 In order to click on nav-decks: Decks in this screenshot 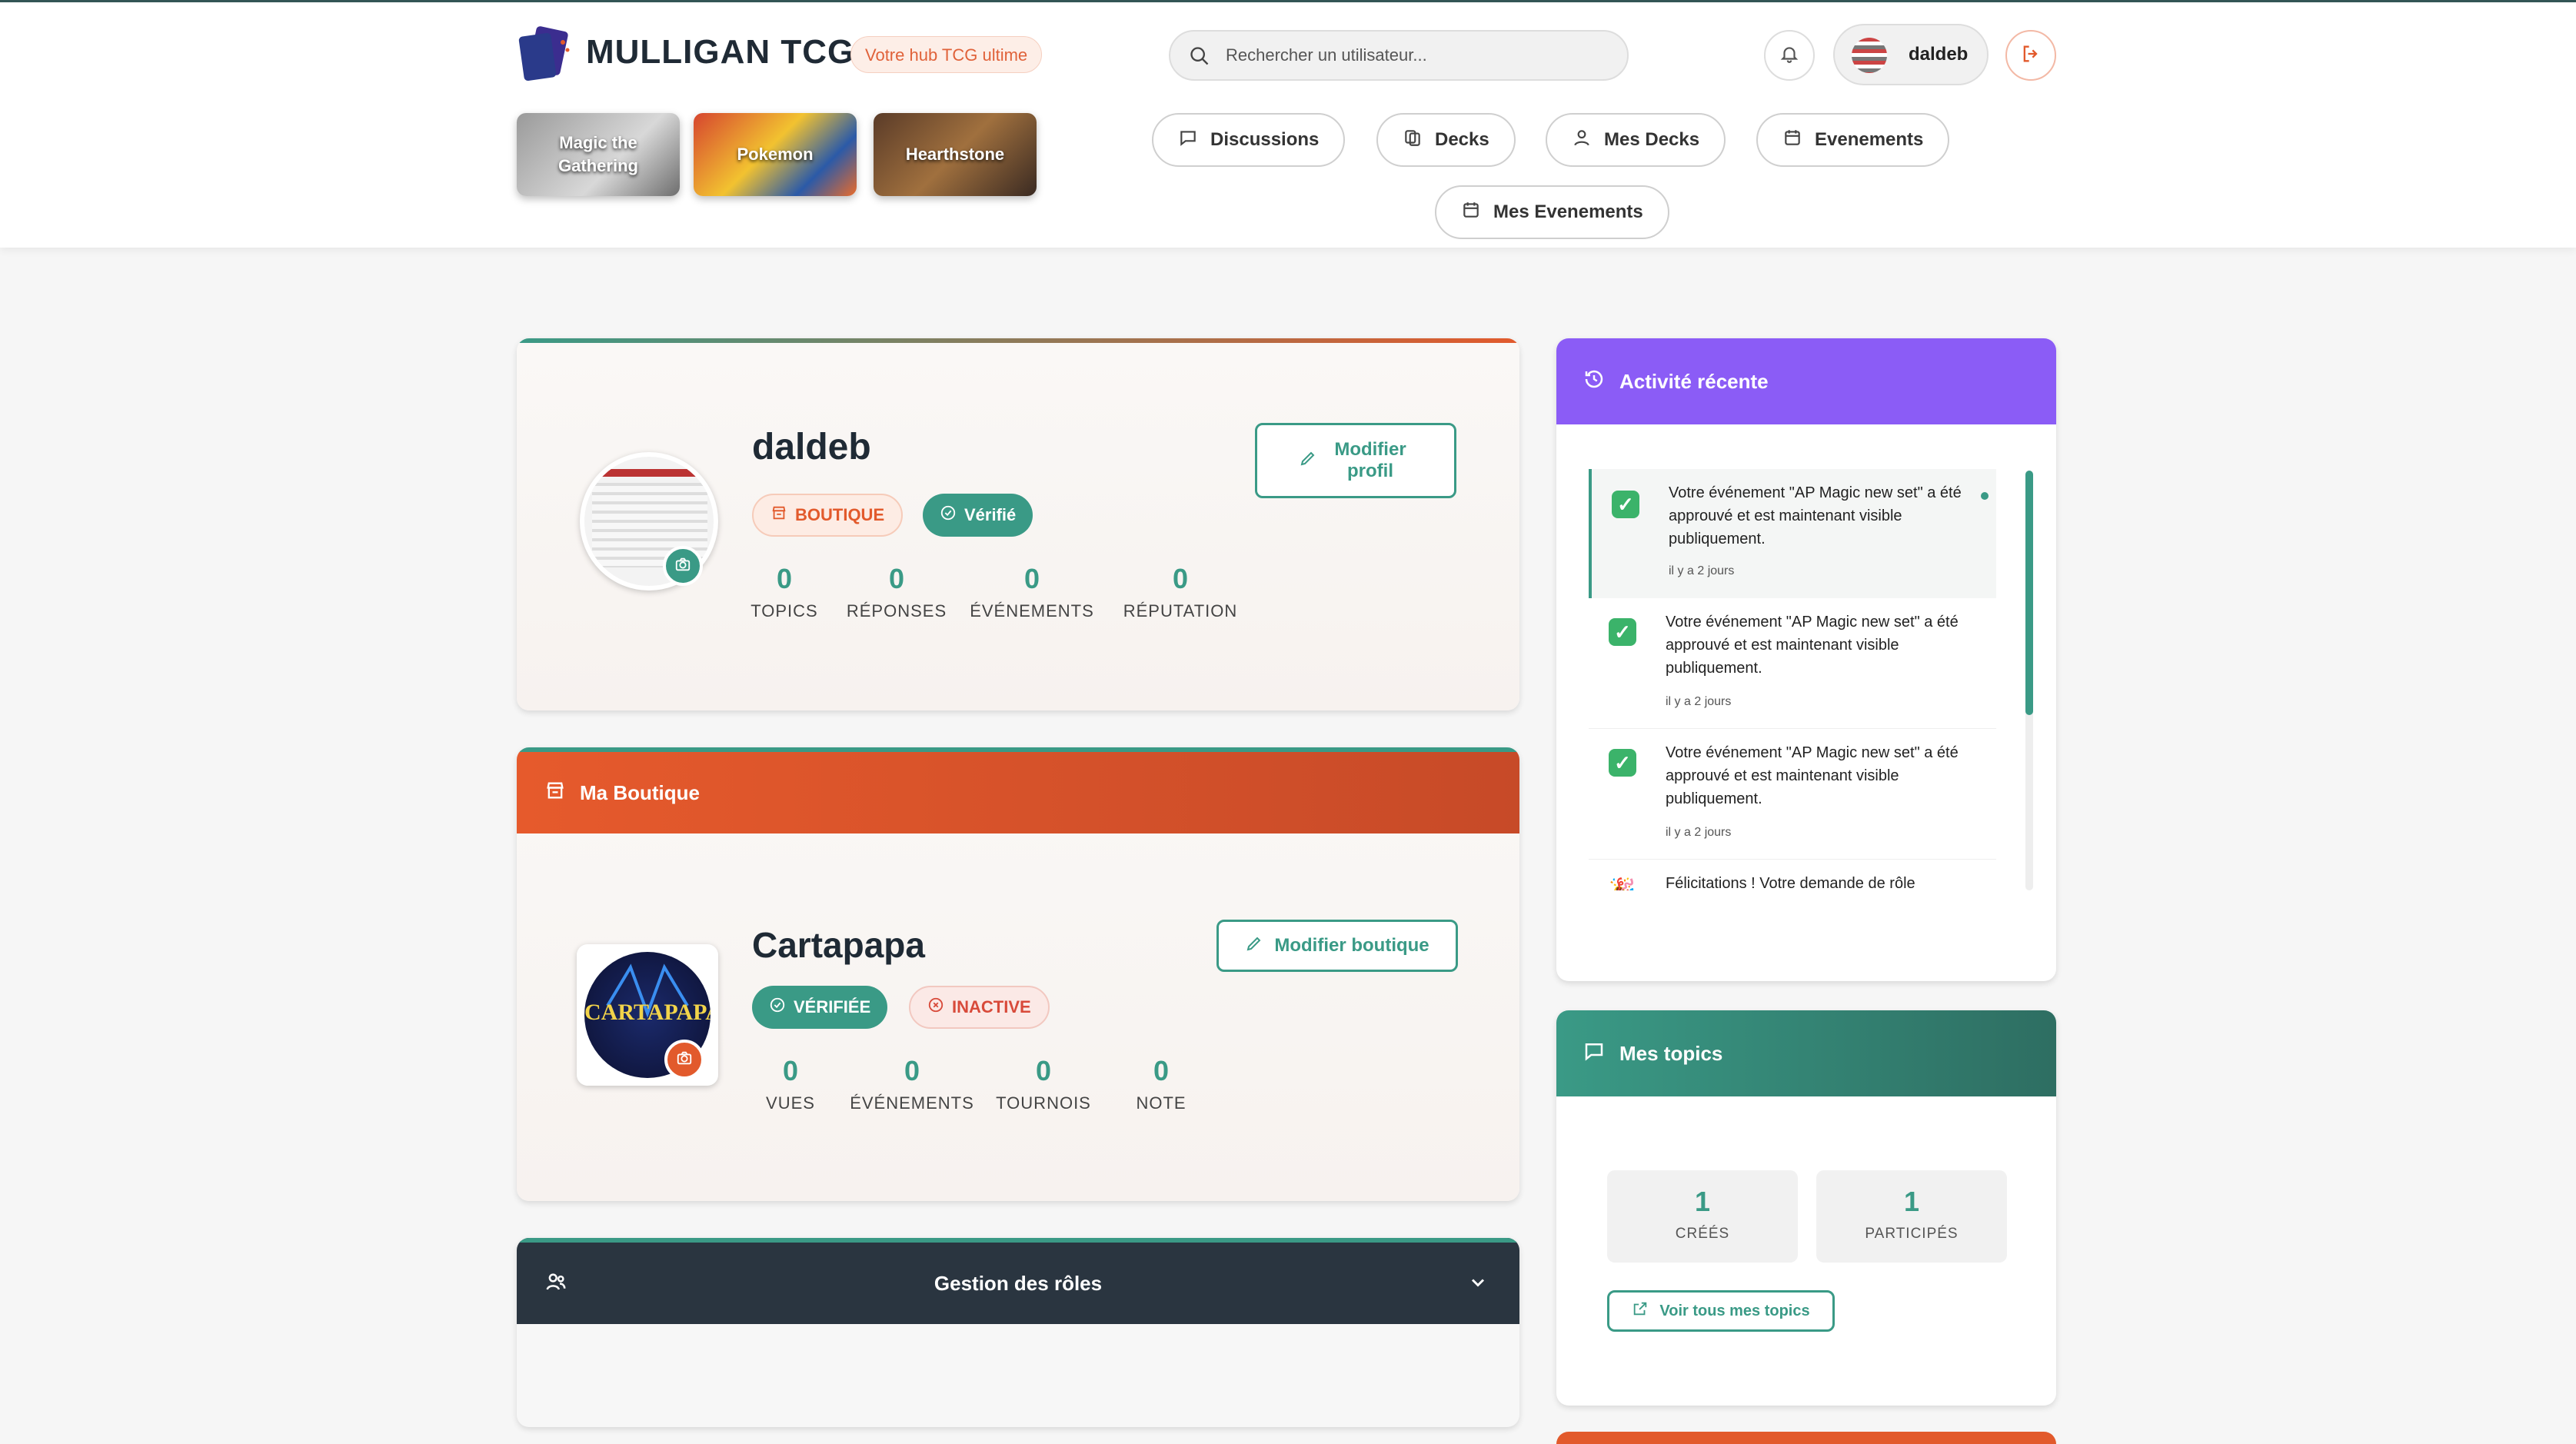, I will do `click(1446, 140)`.